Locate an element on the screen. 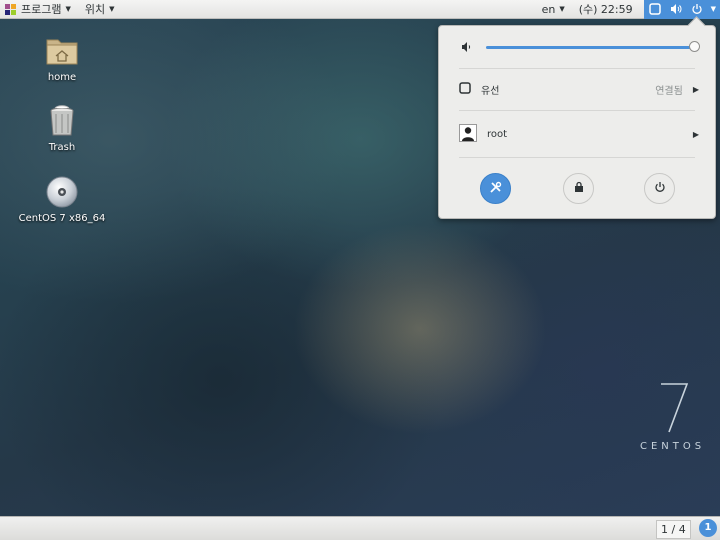  settings-icon is located at coordinates (496, 188).